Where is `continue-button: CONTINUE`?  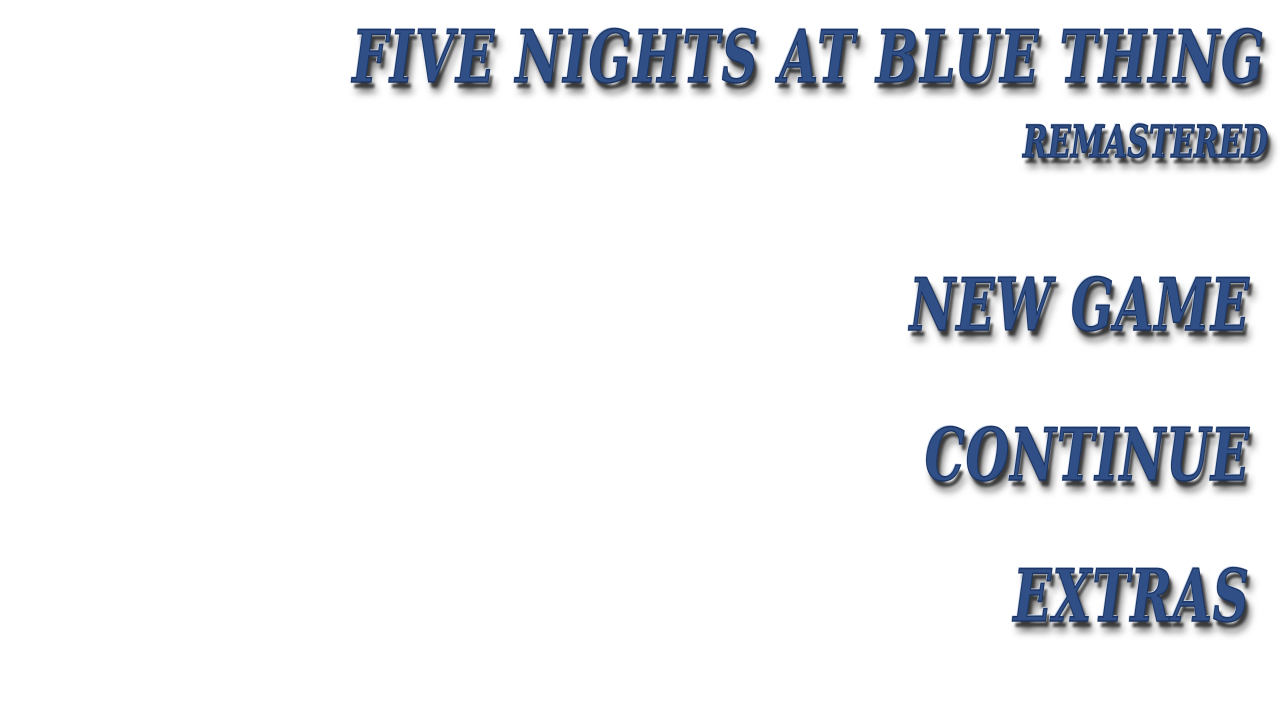 continue-button: CONTINUE is located at coordinates (1087, 454).